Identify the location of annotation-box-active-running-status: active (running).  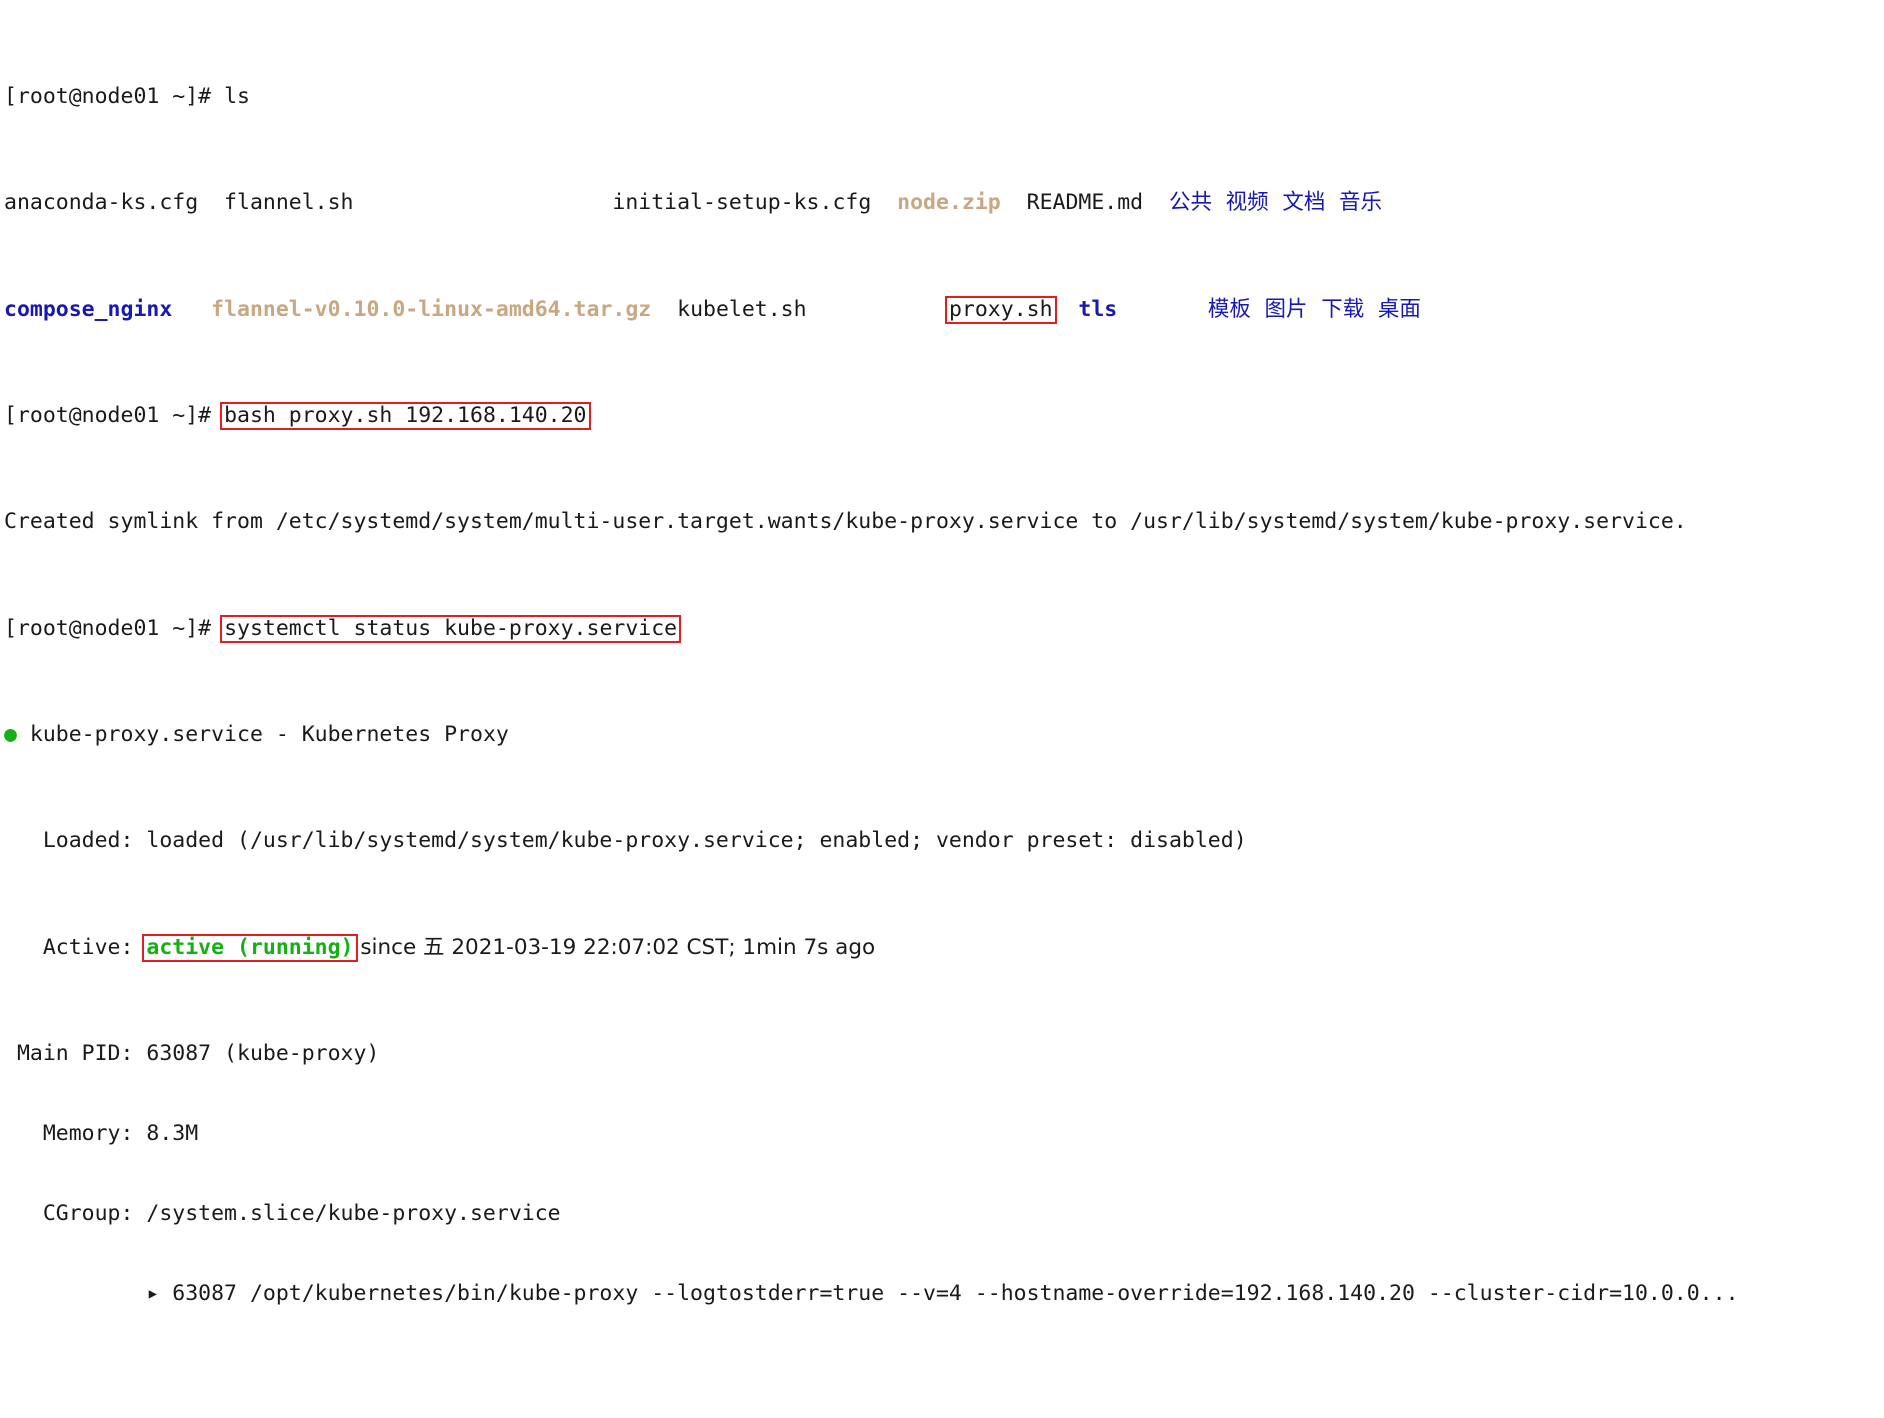
(250, 947).